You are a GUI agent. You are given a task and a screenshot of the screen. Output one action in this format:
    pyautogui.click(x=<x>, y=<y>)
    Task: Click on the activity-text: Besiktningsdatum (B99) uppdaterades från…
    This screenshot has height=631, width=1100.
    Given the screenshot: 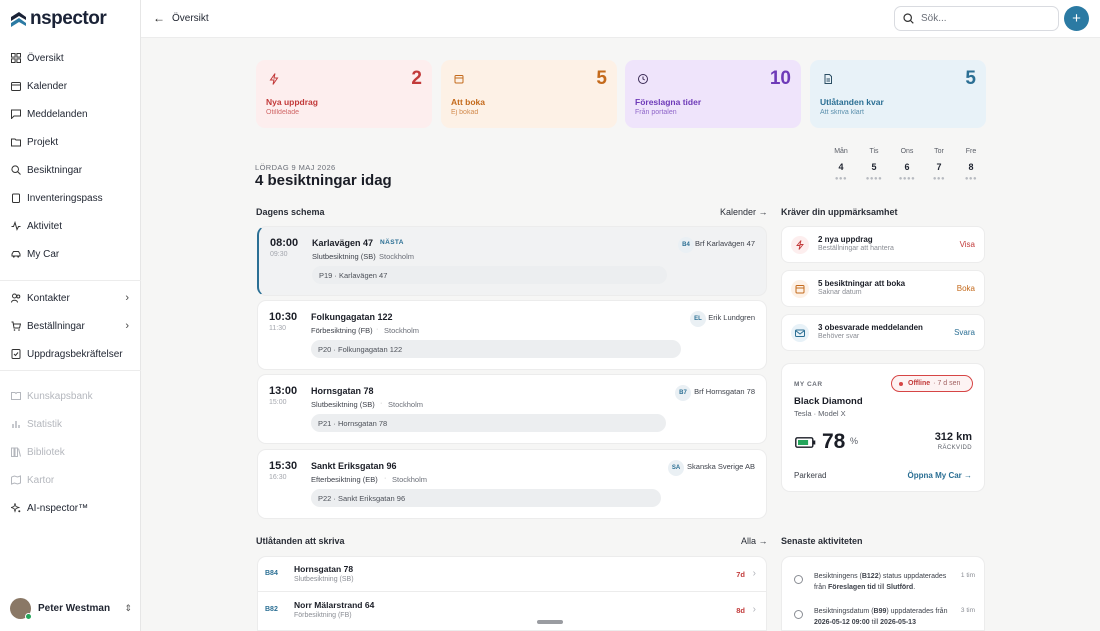 What is the action you would take?
    pyautogui.click(x=886, y=617)
    